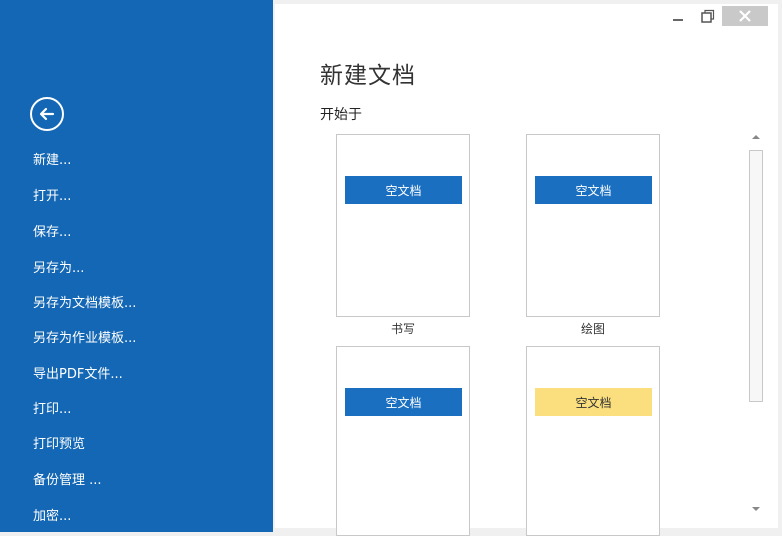 This screenshot has height=536, width=782. Describe the element at coordinates (756, 276) in the screenshot. I see `scroll-thumb` at that location.